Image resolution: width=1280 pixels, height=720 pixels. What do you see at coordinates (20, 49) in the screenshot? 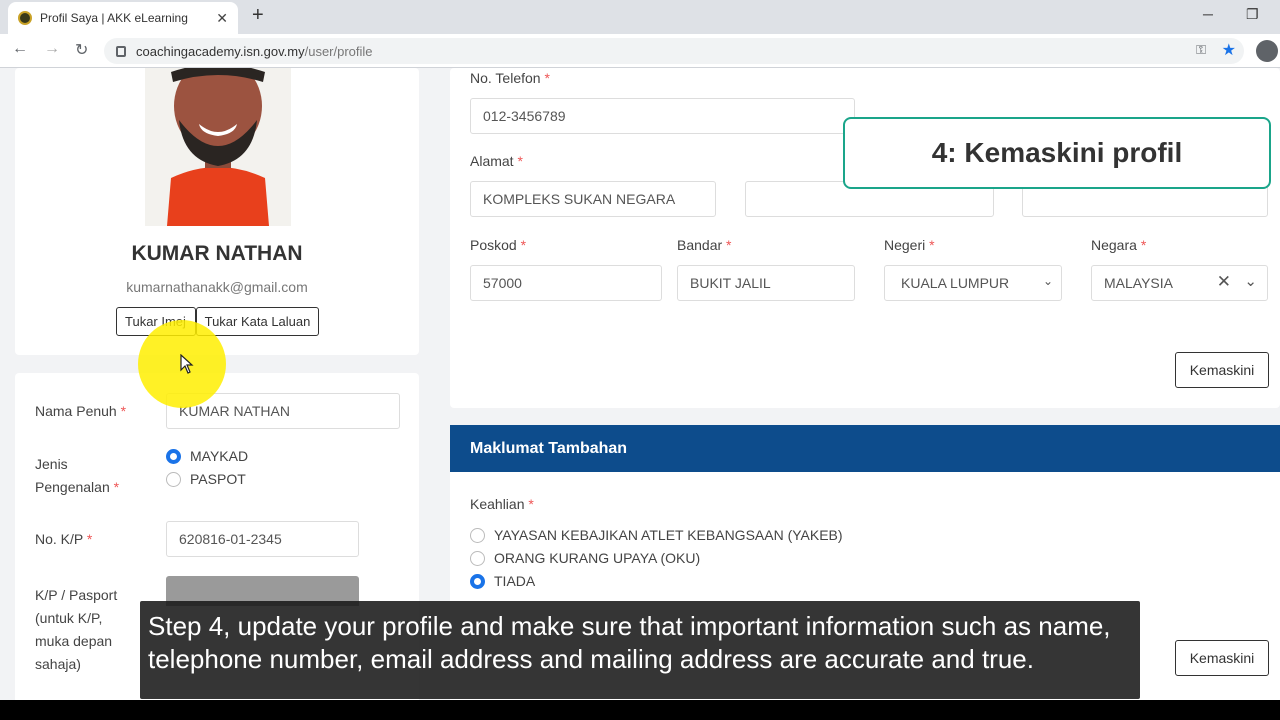
I see `back-icon: ←` at bounding box center [20, 49].